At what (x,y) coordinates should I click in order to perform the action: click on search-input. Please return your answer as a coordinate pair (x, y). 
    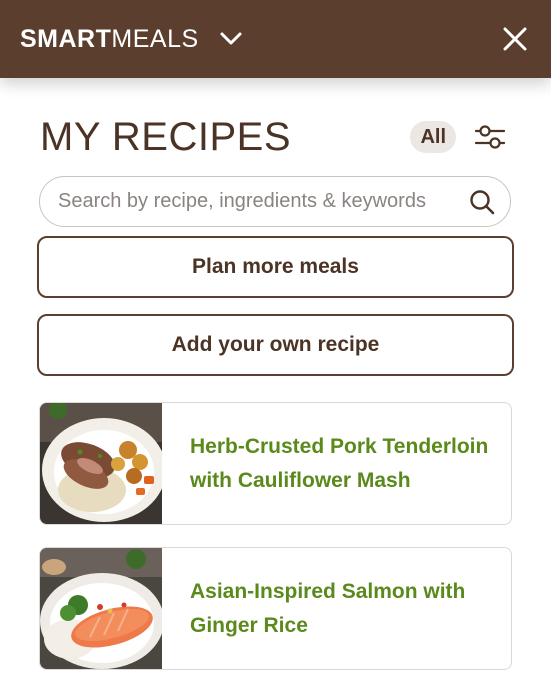
    Looking at the image, I should click on (263, 201).